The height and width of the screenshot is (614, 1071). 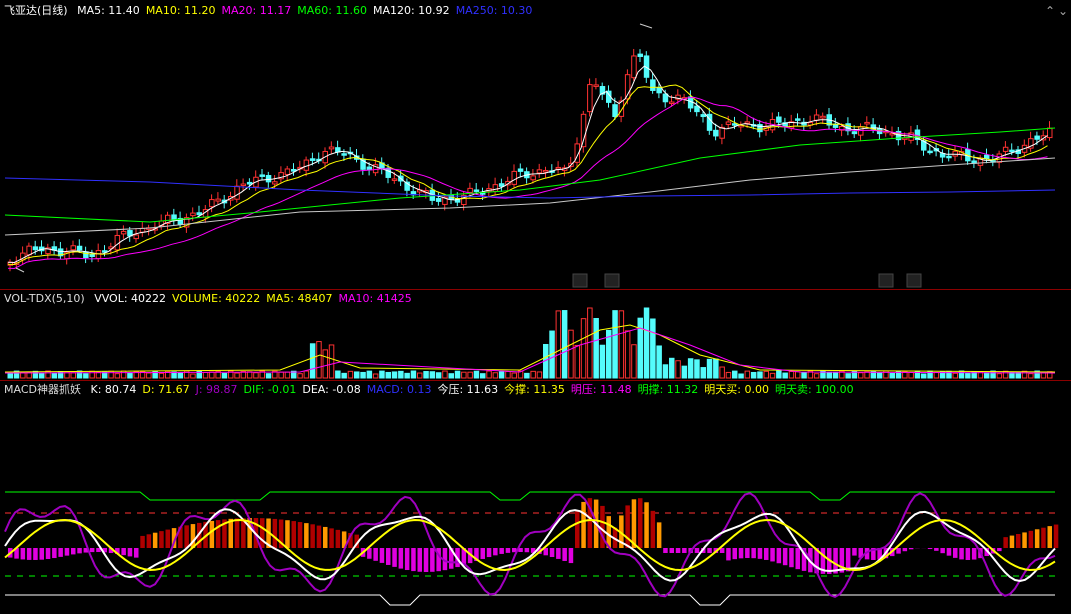 What do you see at coordinates (535, 380) in the screenshot?
I see `panel-divider-volume` at bounding box center [535, 380].